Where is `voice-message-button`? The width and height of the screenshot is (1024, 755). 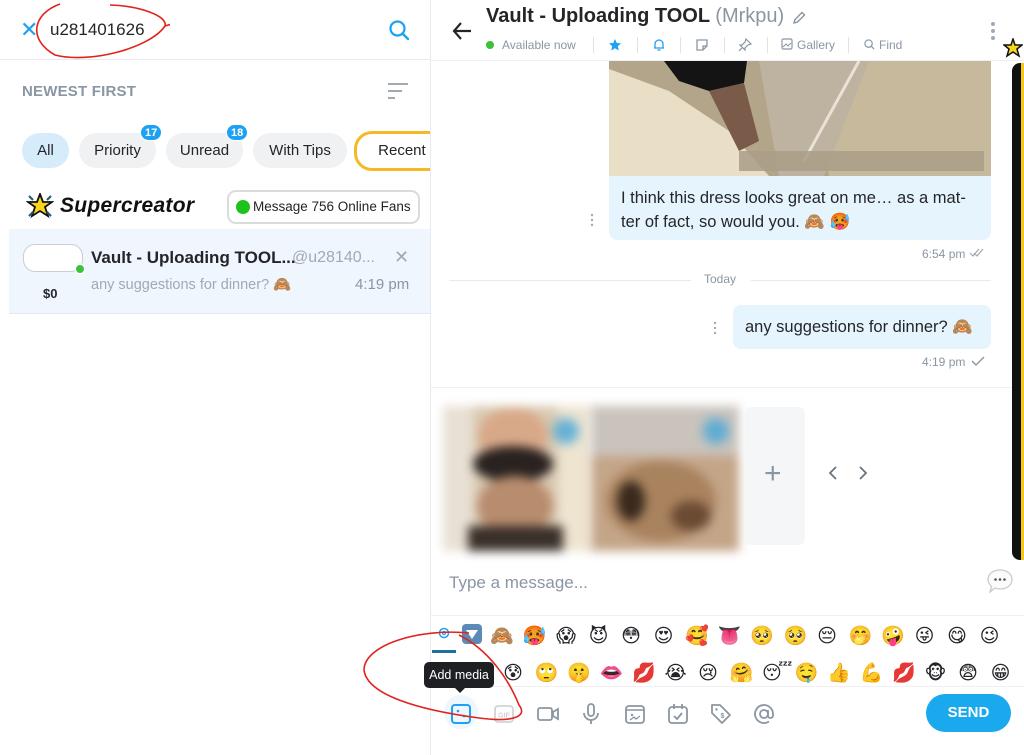
voice-message-button is located at coordinates (591, 714).